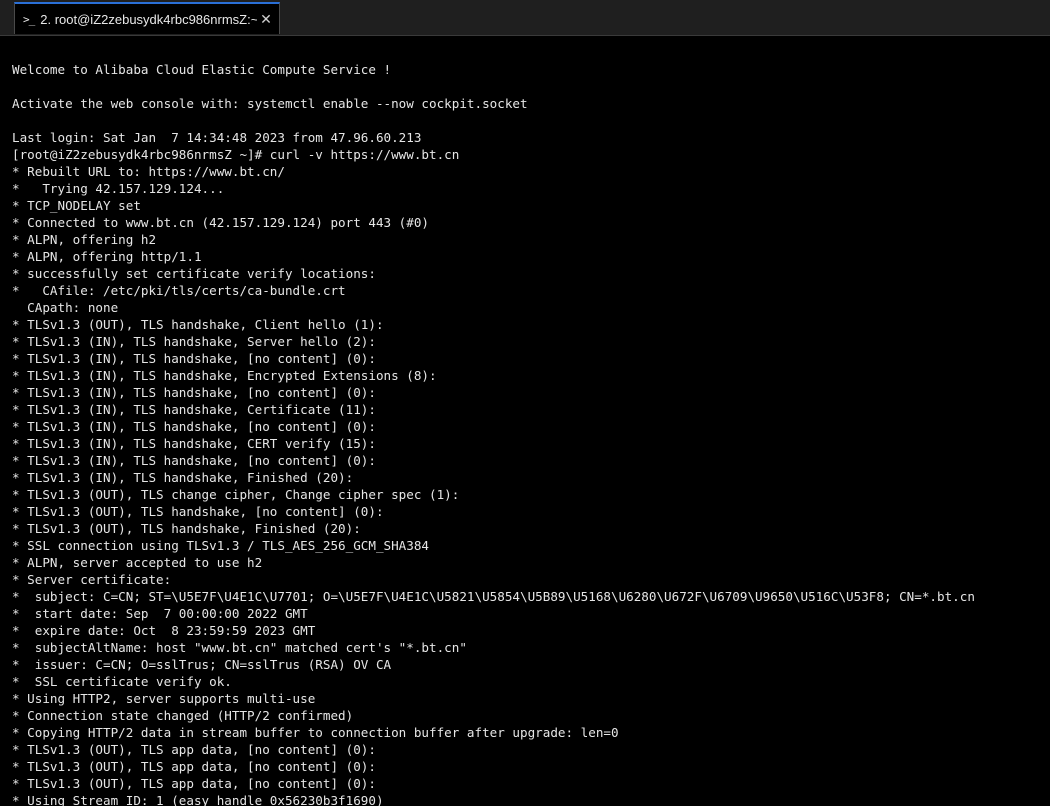 The image size is (1050, 806). Describe the element at coordinates (148, 171) in the screenshot. I see `terminal-line: * Rebuilt URL to: https://www.bt.cn/` at that location.